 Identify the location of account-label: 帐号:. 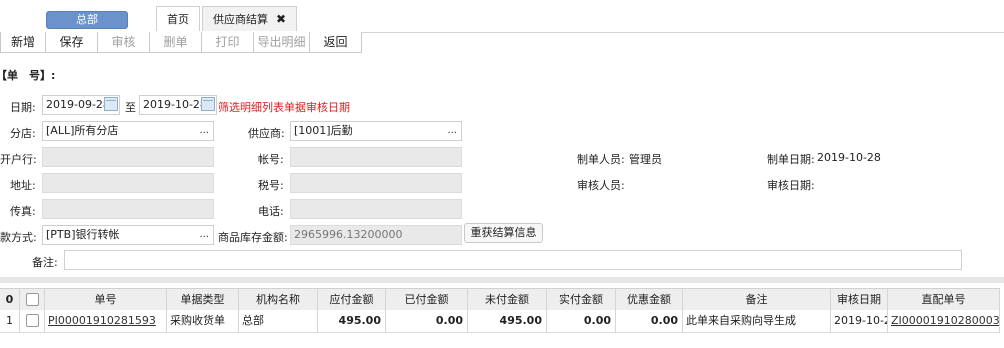
(271, 159).